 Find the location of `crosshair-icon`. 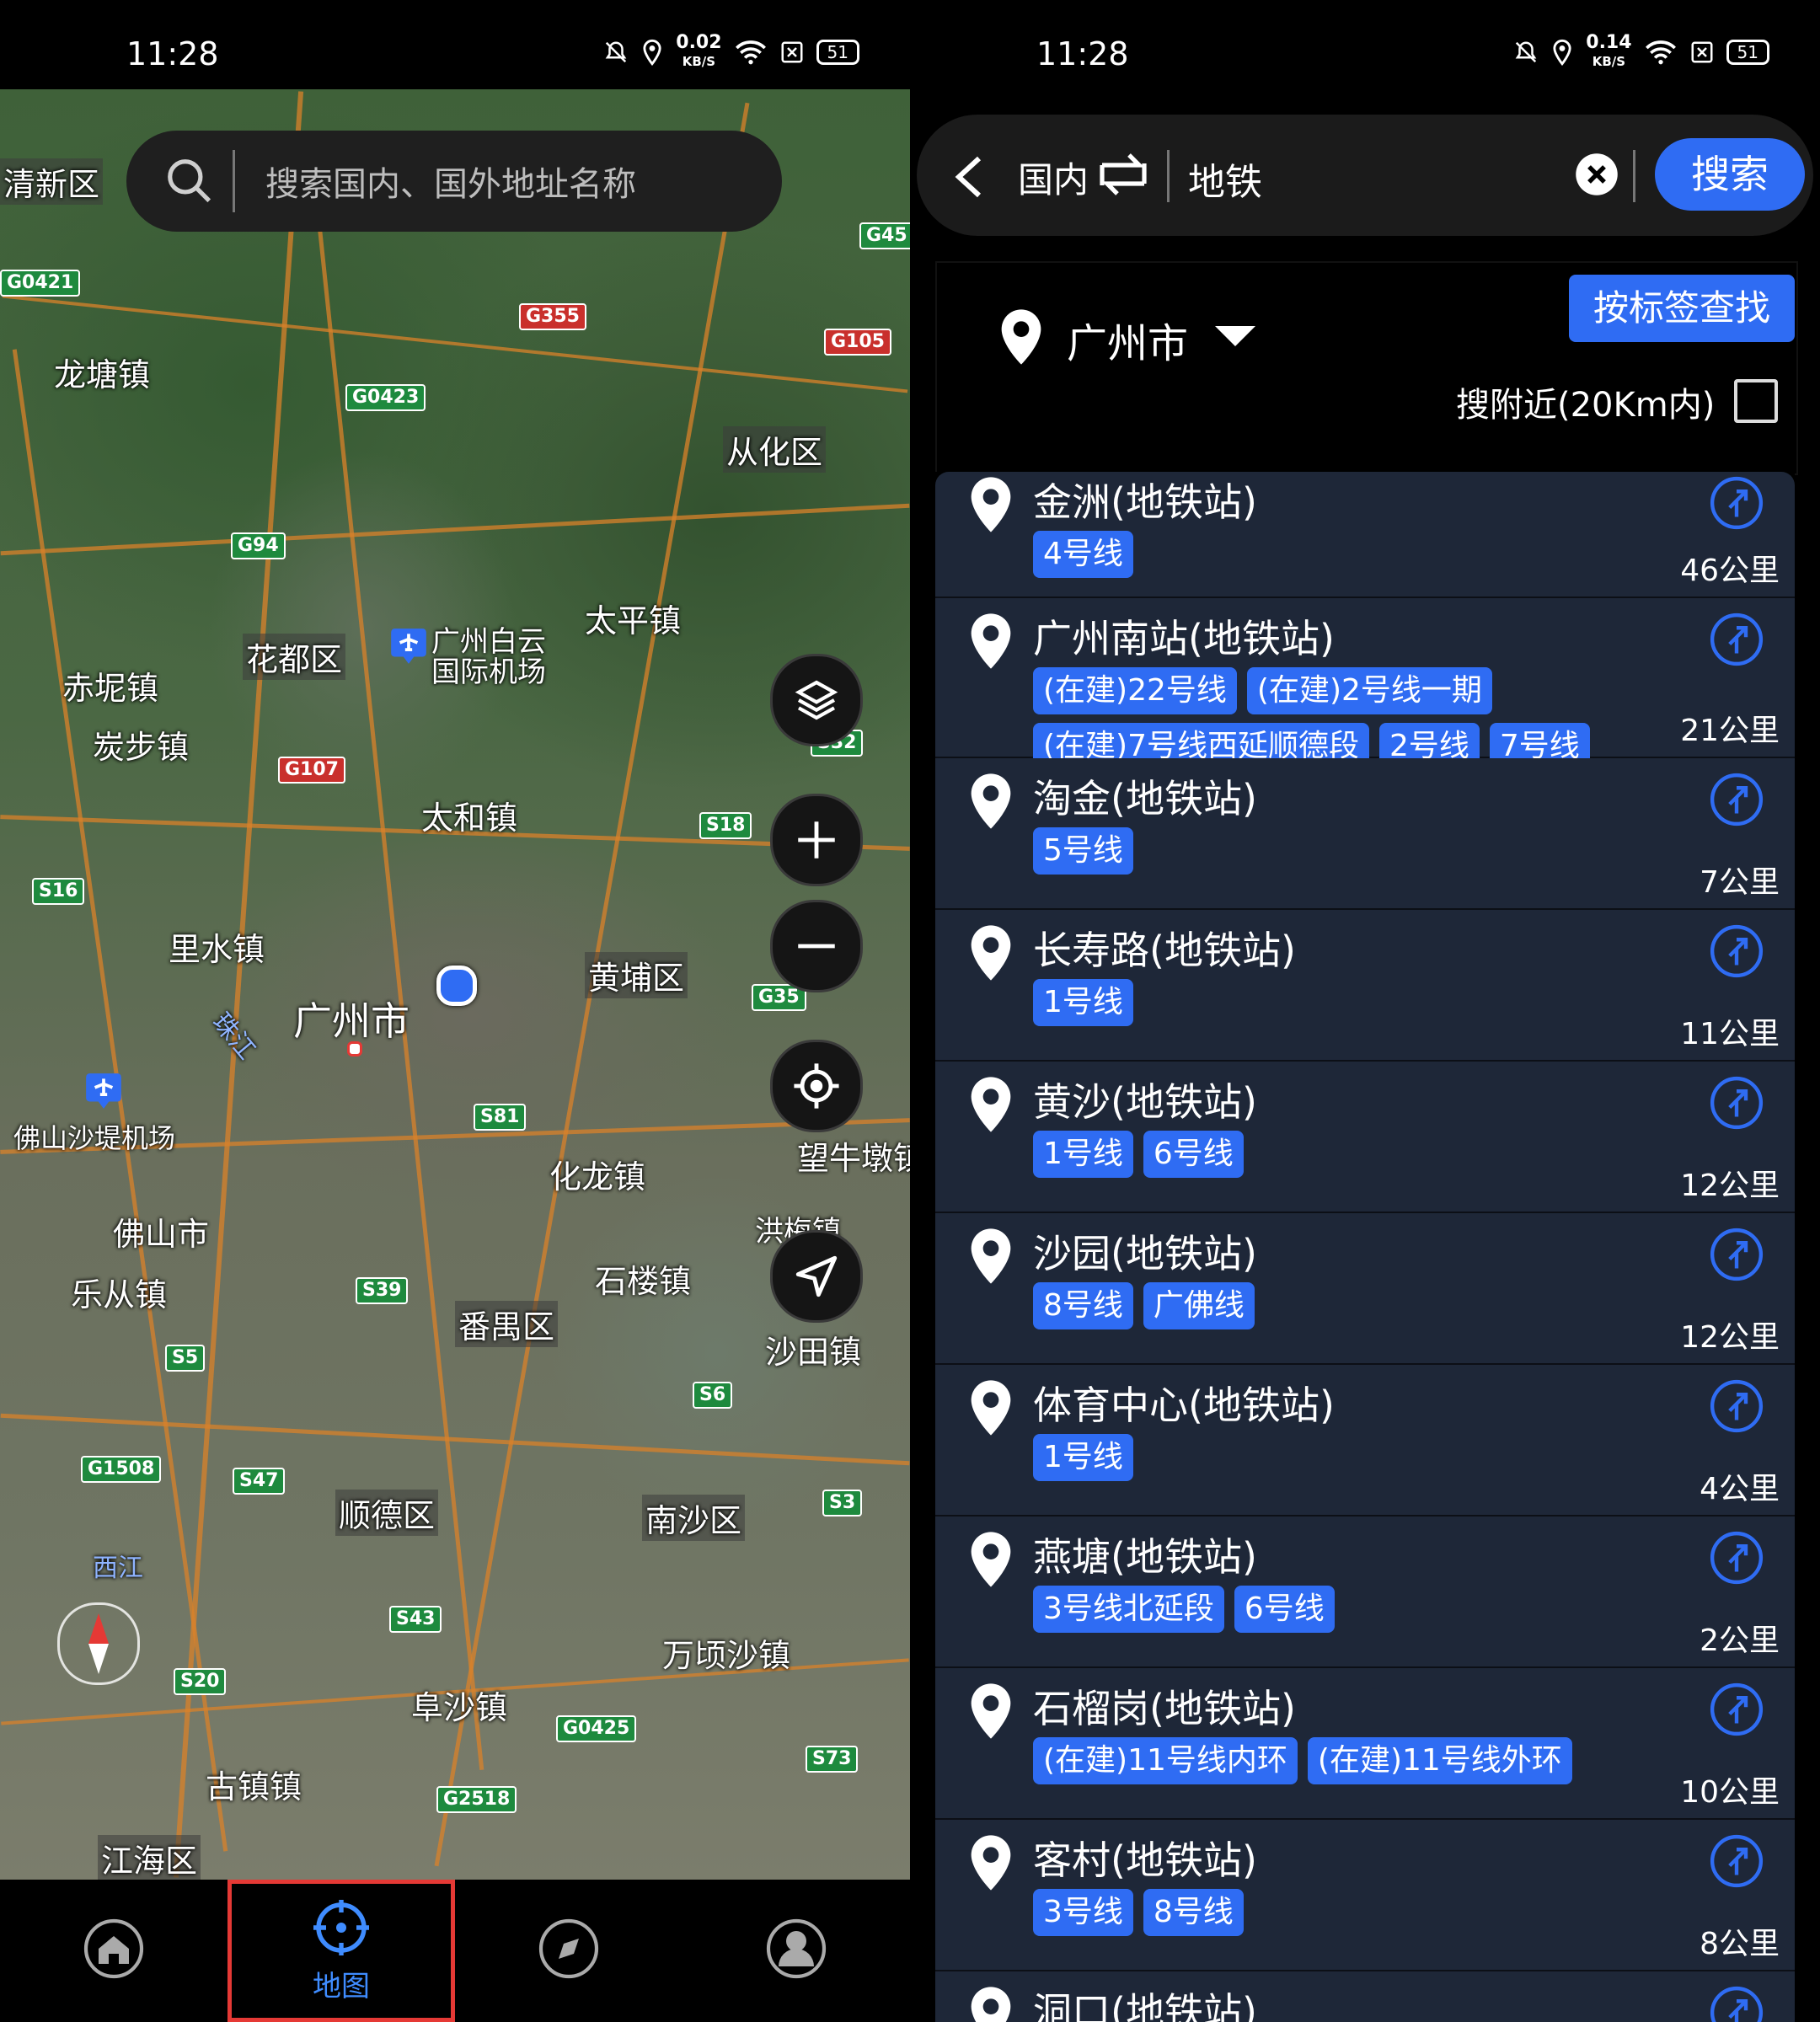

crosshair-icon is located at coordinates (341, 1927).